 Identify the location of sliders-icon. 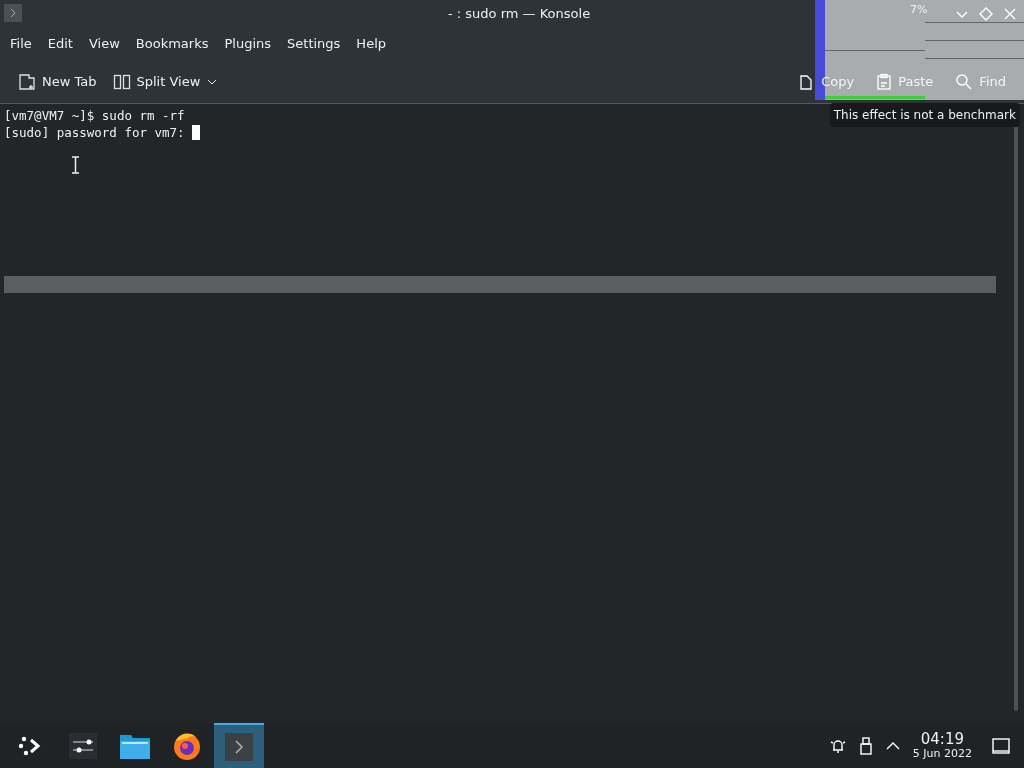
(83, 745).